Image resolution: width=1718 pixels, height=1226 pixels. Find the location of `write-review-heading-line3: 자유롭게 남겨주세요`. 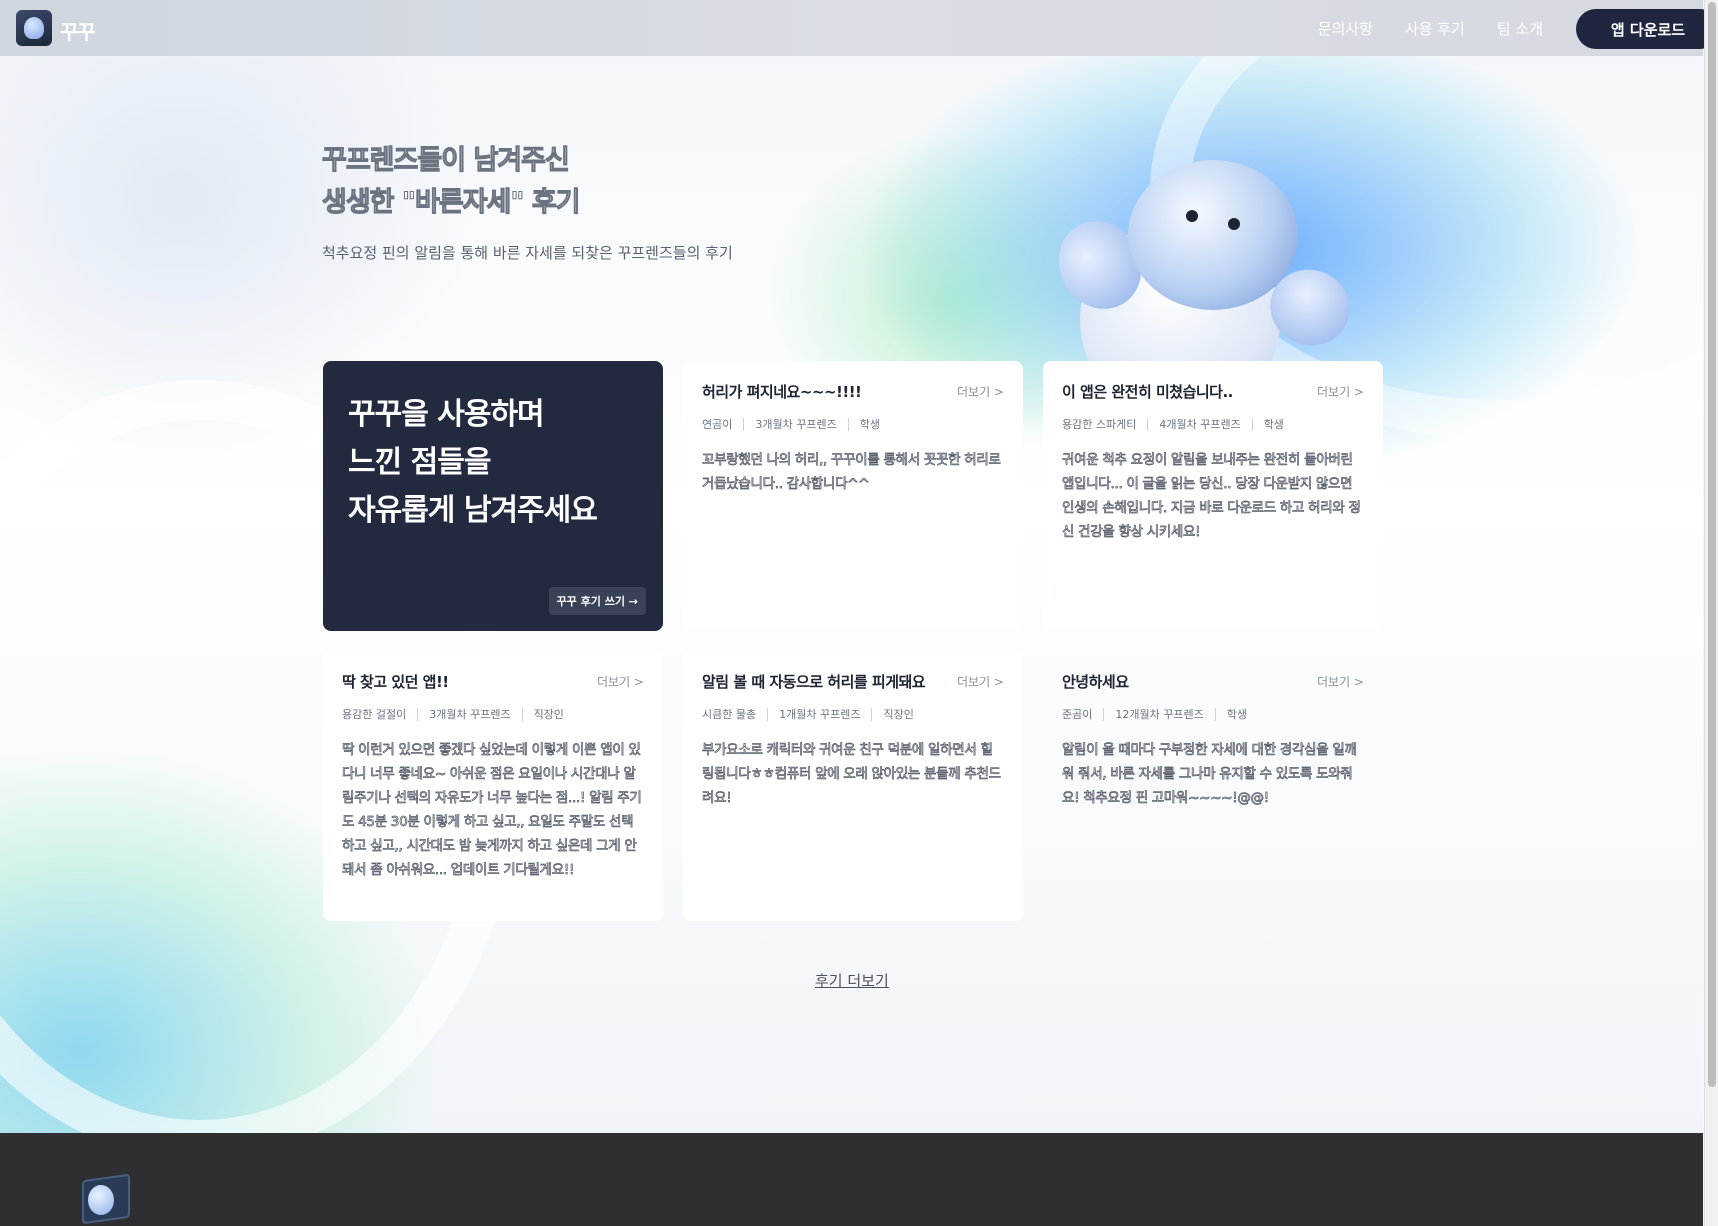

write-review-heading-line3: 자유롭게 남겨주세요 is located at coordinates (473, 510).